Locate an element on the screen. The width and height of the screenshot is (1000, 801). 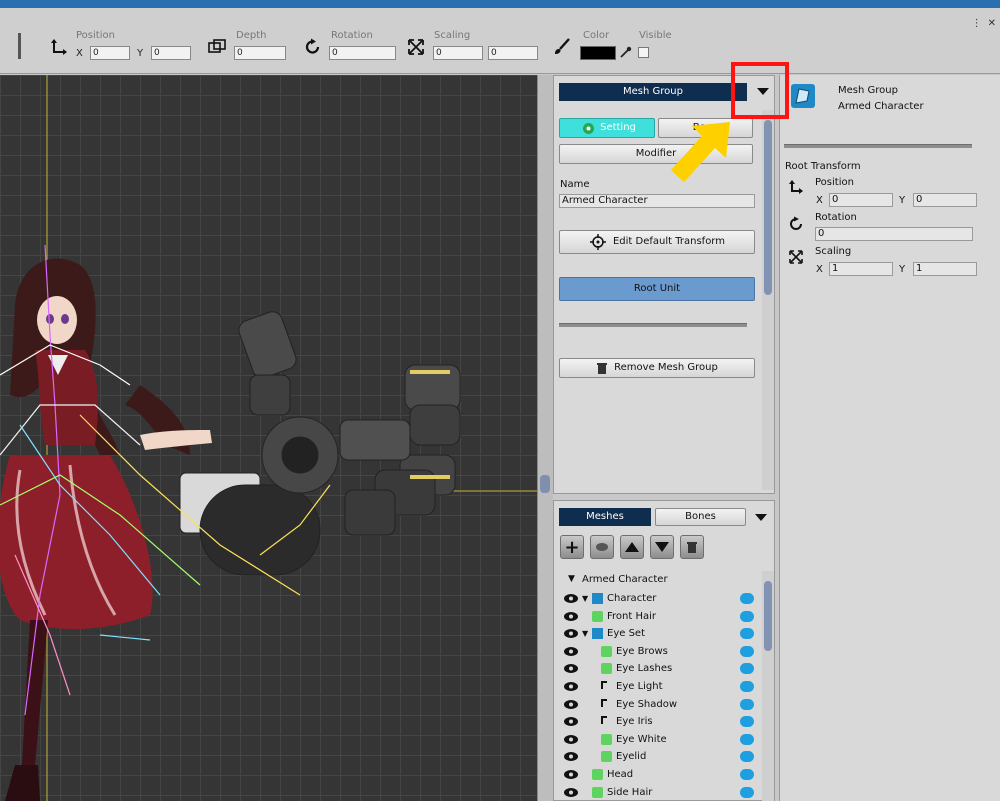
delete-mesh-button is located at coordinates (692, 547).